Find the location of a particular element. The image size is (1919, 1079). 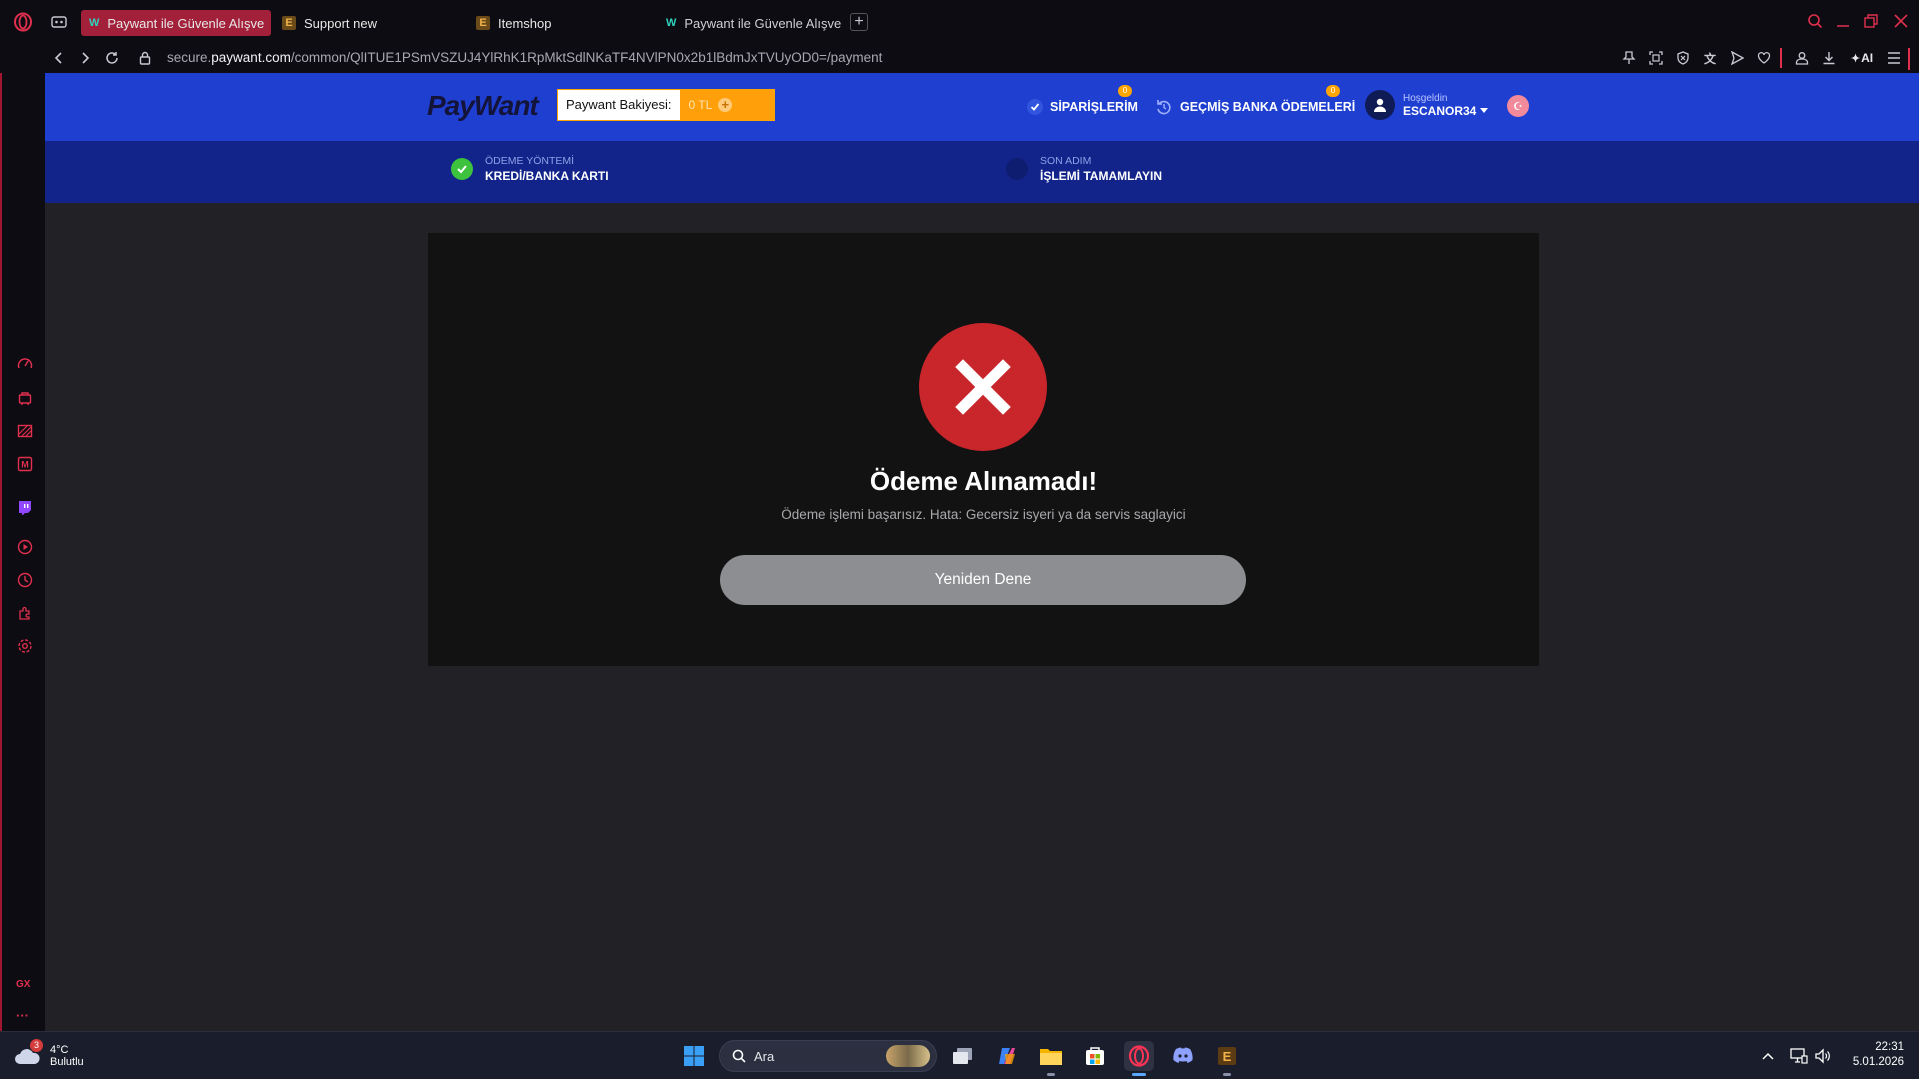

extensions-icon is located at coordinates (25, 613).